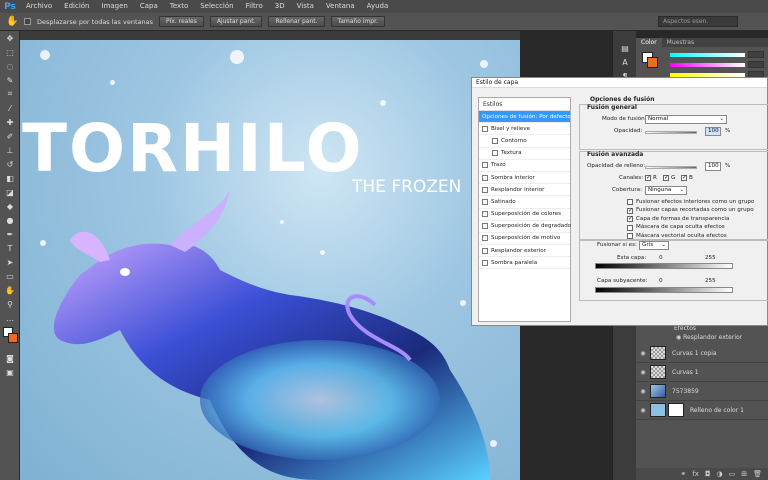 This screenshot has height=480, width=768. Describe the element at coordinates (524, 215) in the screenshot. I see `style-item: Superposición de colores` at that location.